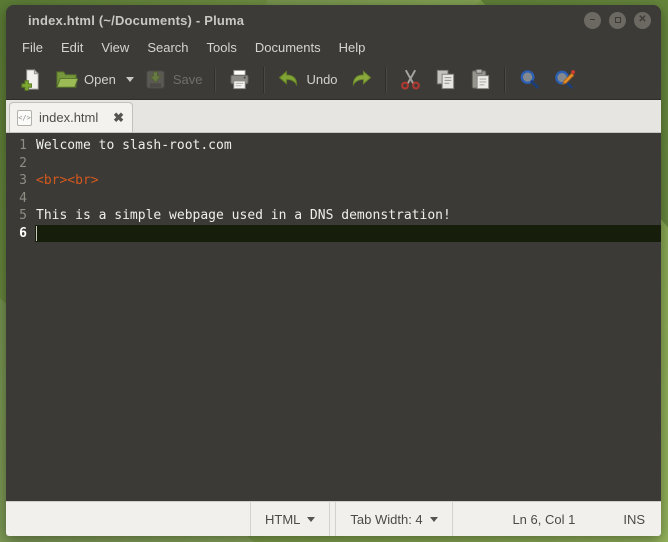 This screenshot has height=542, width=668. I want to click on menu-edit: Edit, so click(72, 47).